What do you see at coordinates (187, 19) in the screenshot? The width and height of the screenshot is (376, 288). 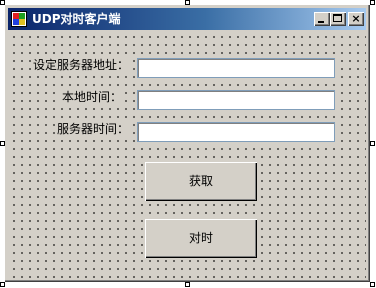 I see `title-bar: UDP对时客户端 ×` at bounding box center [187, 19].